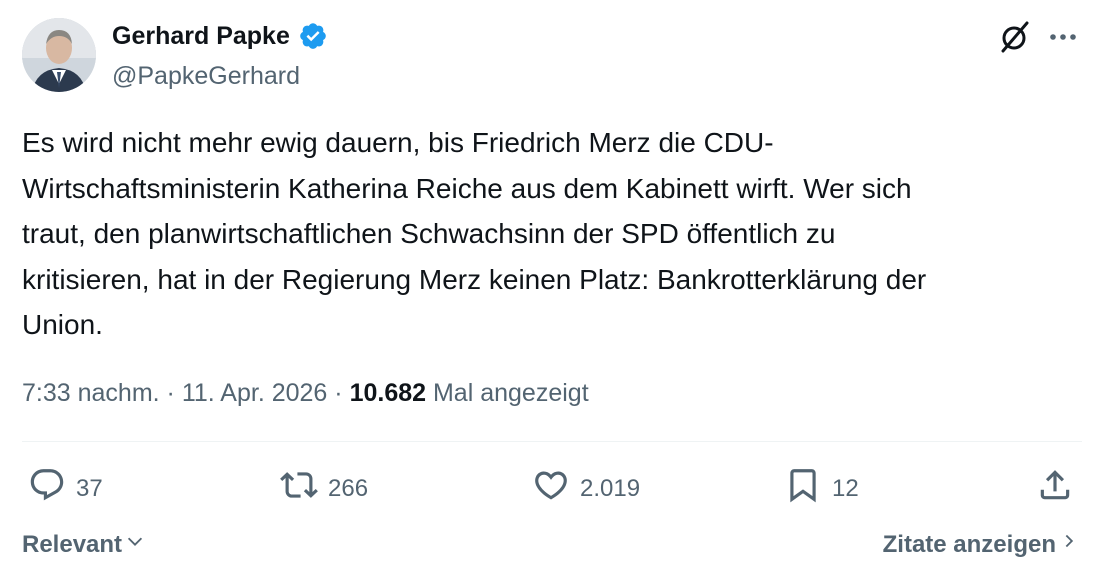  I want to click on like-button: 2.019, so click(586, 488).